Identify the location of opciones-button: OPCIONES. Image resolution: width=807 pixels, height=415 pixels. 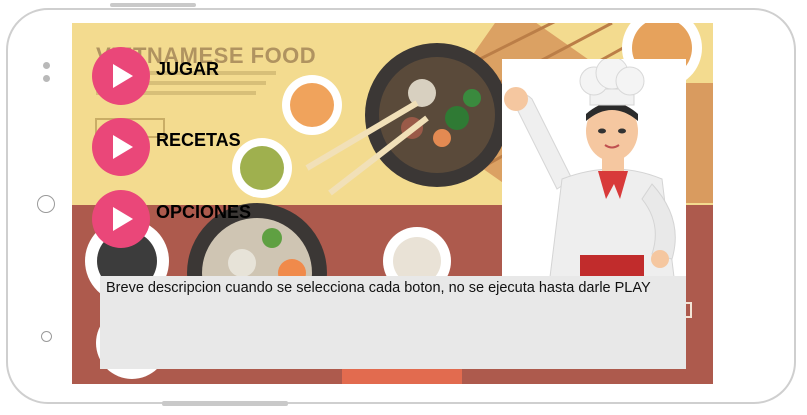
(171, 219).